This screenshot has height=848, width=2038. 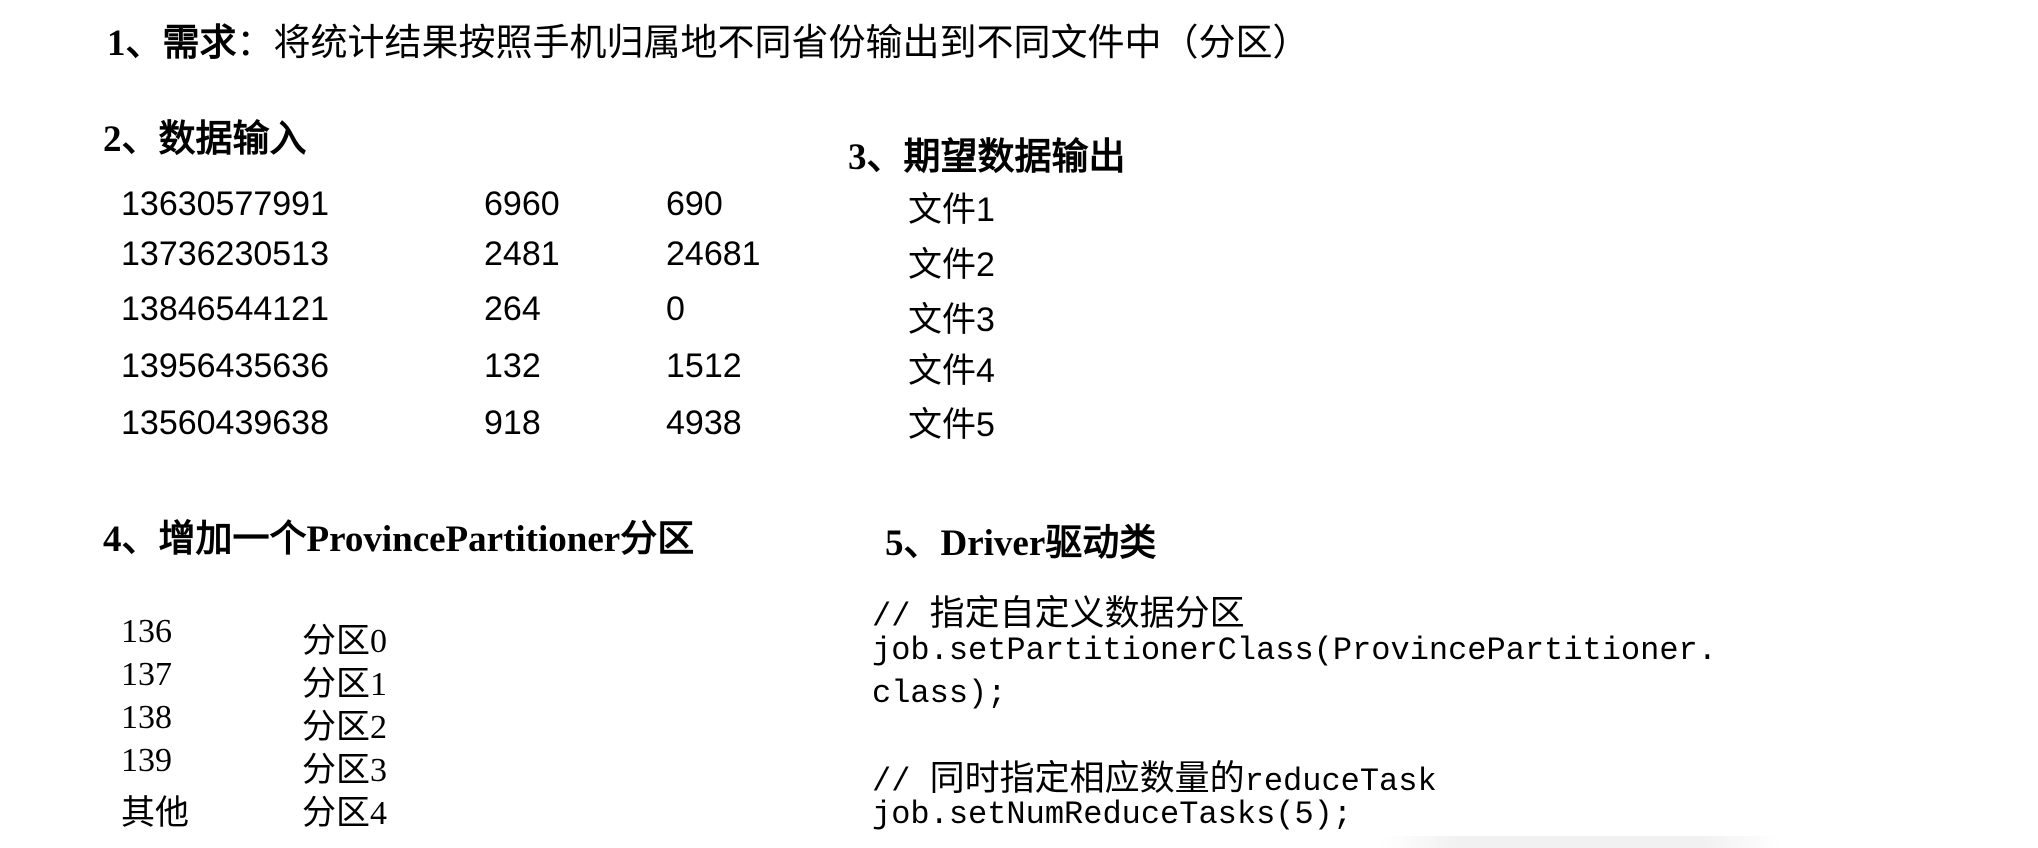 What do you see at coordinates (913, 543) in the screenshot?
I see `section-number: 5、` at bounding box center [913, 543].